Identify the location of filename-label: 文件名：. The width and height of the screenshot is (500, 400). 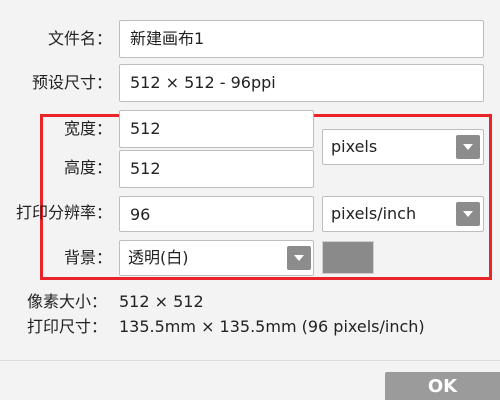
(79, 38).